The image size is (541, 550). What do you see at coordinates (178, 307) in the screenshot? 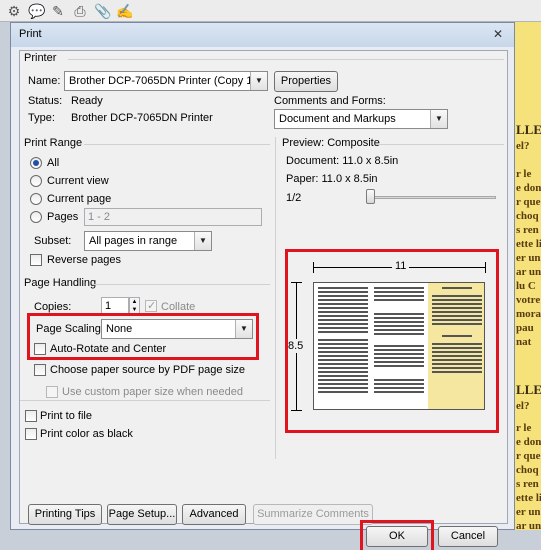
I see `collate-label: Collate` at bounding box center [178, 307].